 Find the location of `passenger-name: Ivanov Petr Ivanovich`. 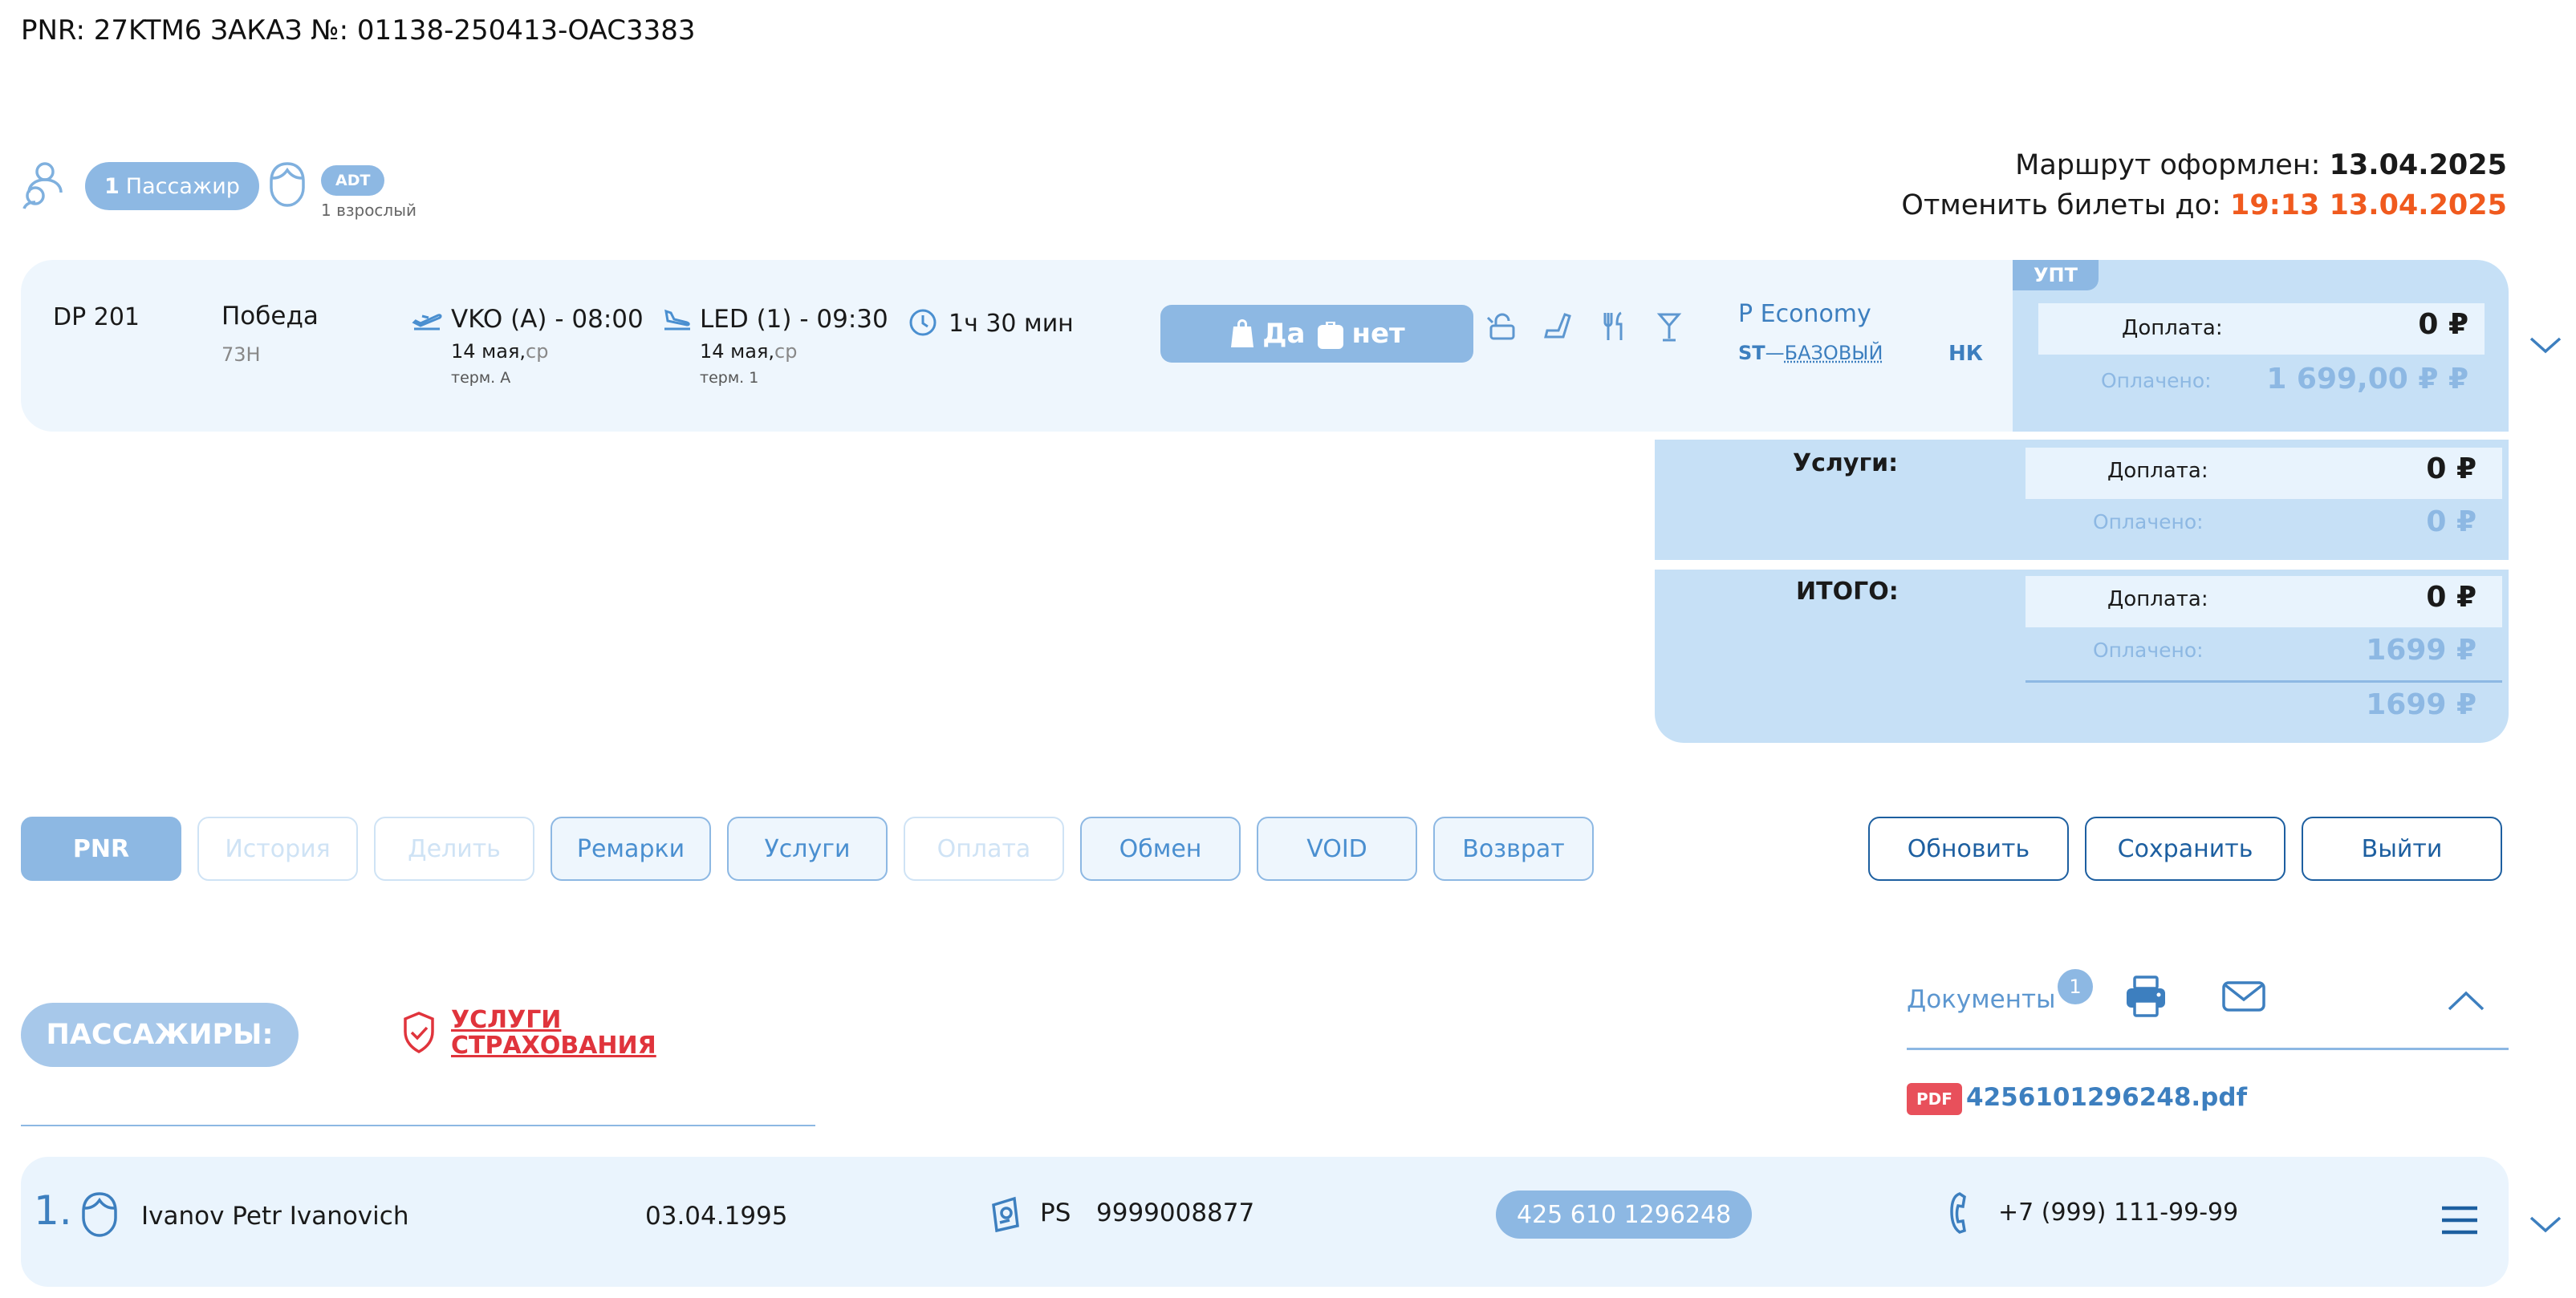

passenger-name: Ivanov Petr Ivanovich is located at coordinates (275, 1216).